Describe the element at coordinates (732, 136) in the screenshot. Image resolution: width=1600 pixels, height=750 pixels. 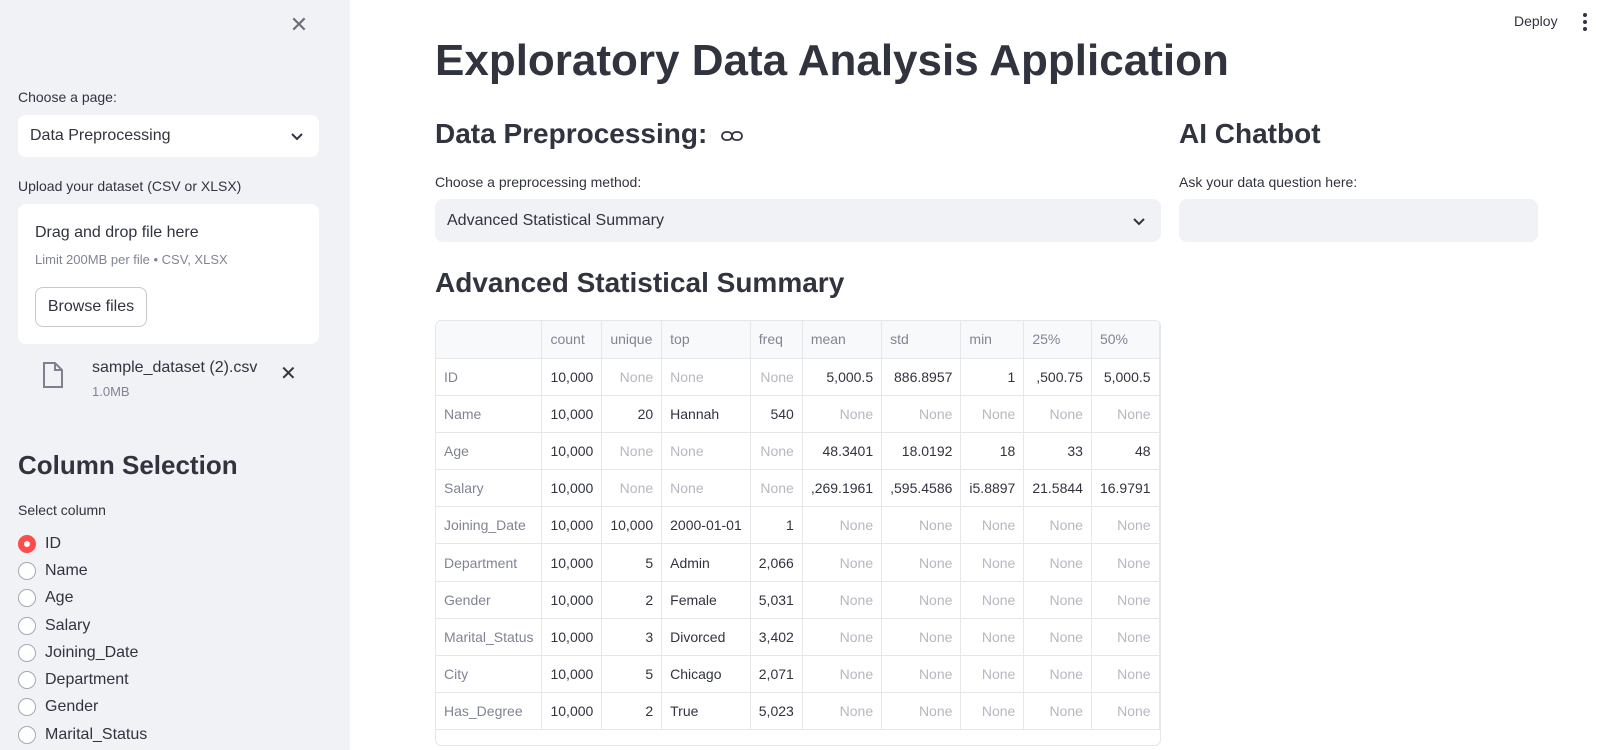
I see `link-icon` at that location.